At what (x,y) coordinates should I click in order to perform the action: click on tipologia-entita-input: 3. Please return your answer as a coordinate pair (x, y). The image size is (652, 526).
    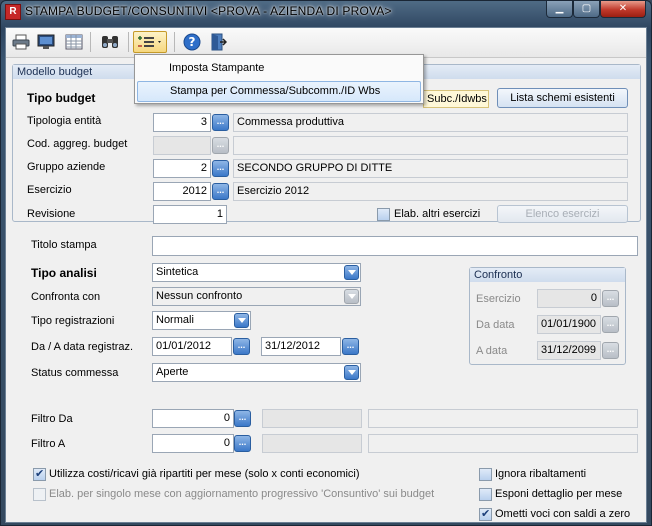
    Looking at the image, I should click on (182, 122).